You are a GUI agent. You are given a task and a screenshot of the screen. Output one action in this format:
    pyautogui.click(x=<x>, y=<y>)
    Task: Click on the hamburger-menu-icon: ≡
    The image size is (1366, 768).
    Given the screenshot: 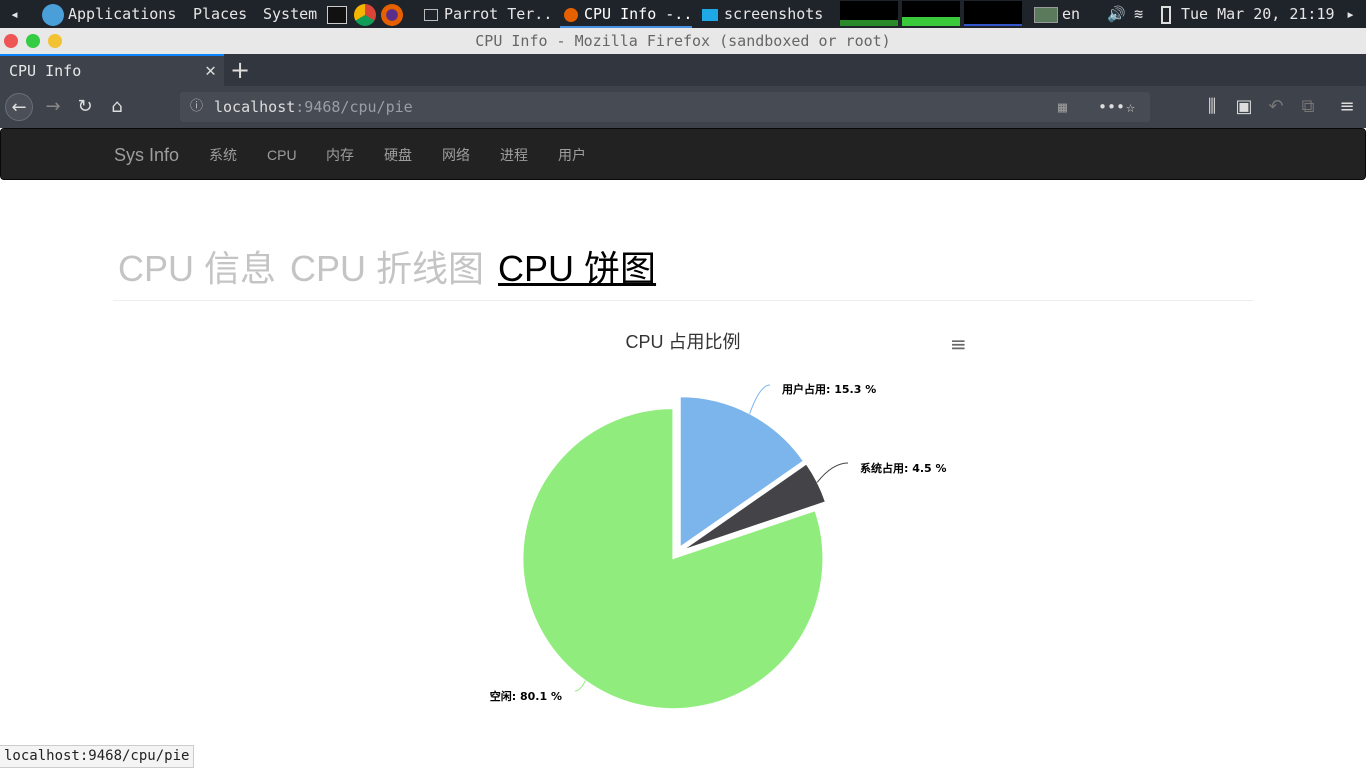 What is the action you would take?
    pyautogui.click(x=1347, y=107)
    